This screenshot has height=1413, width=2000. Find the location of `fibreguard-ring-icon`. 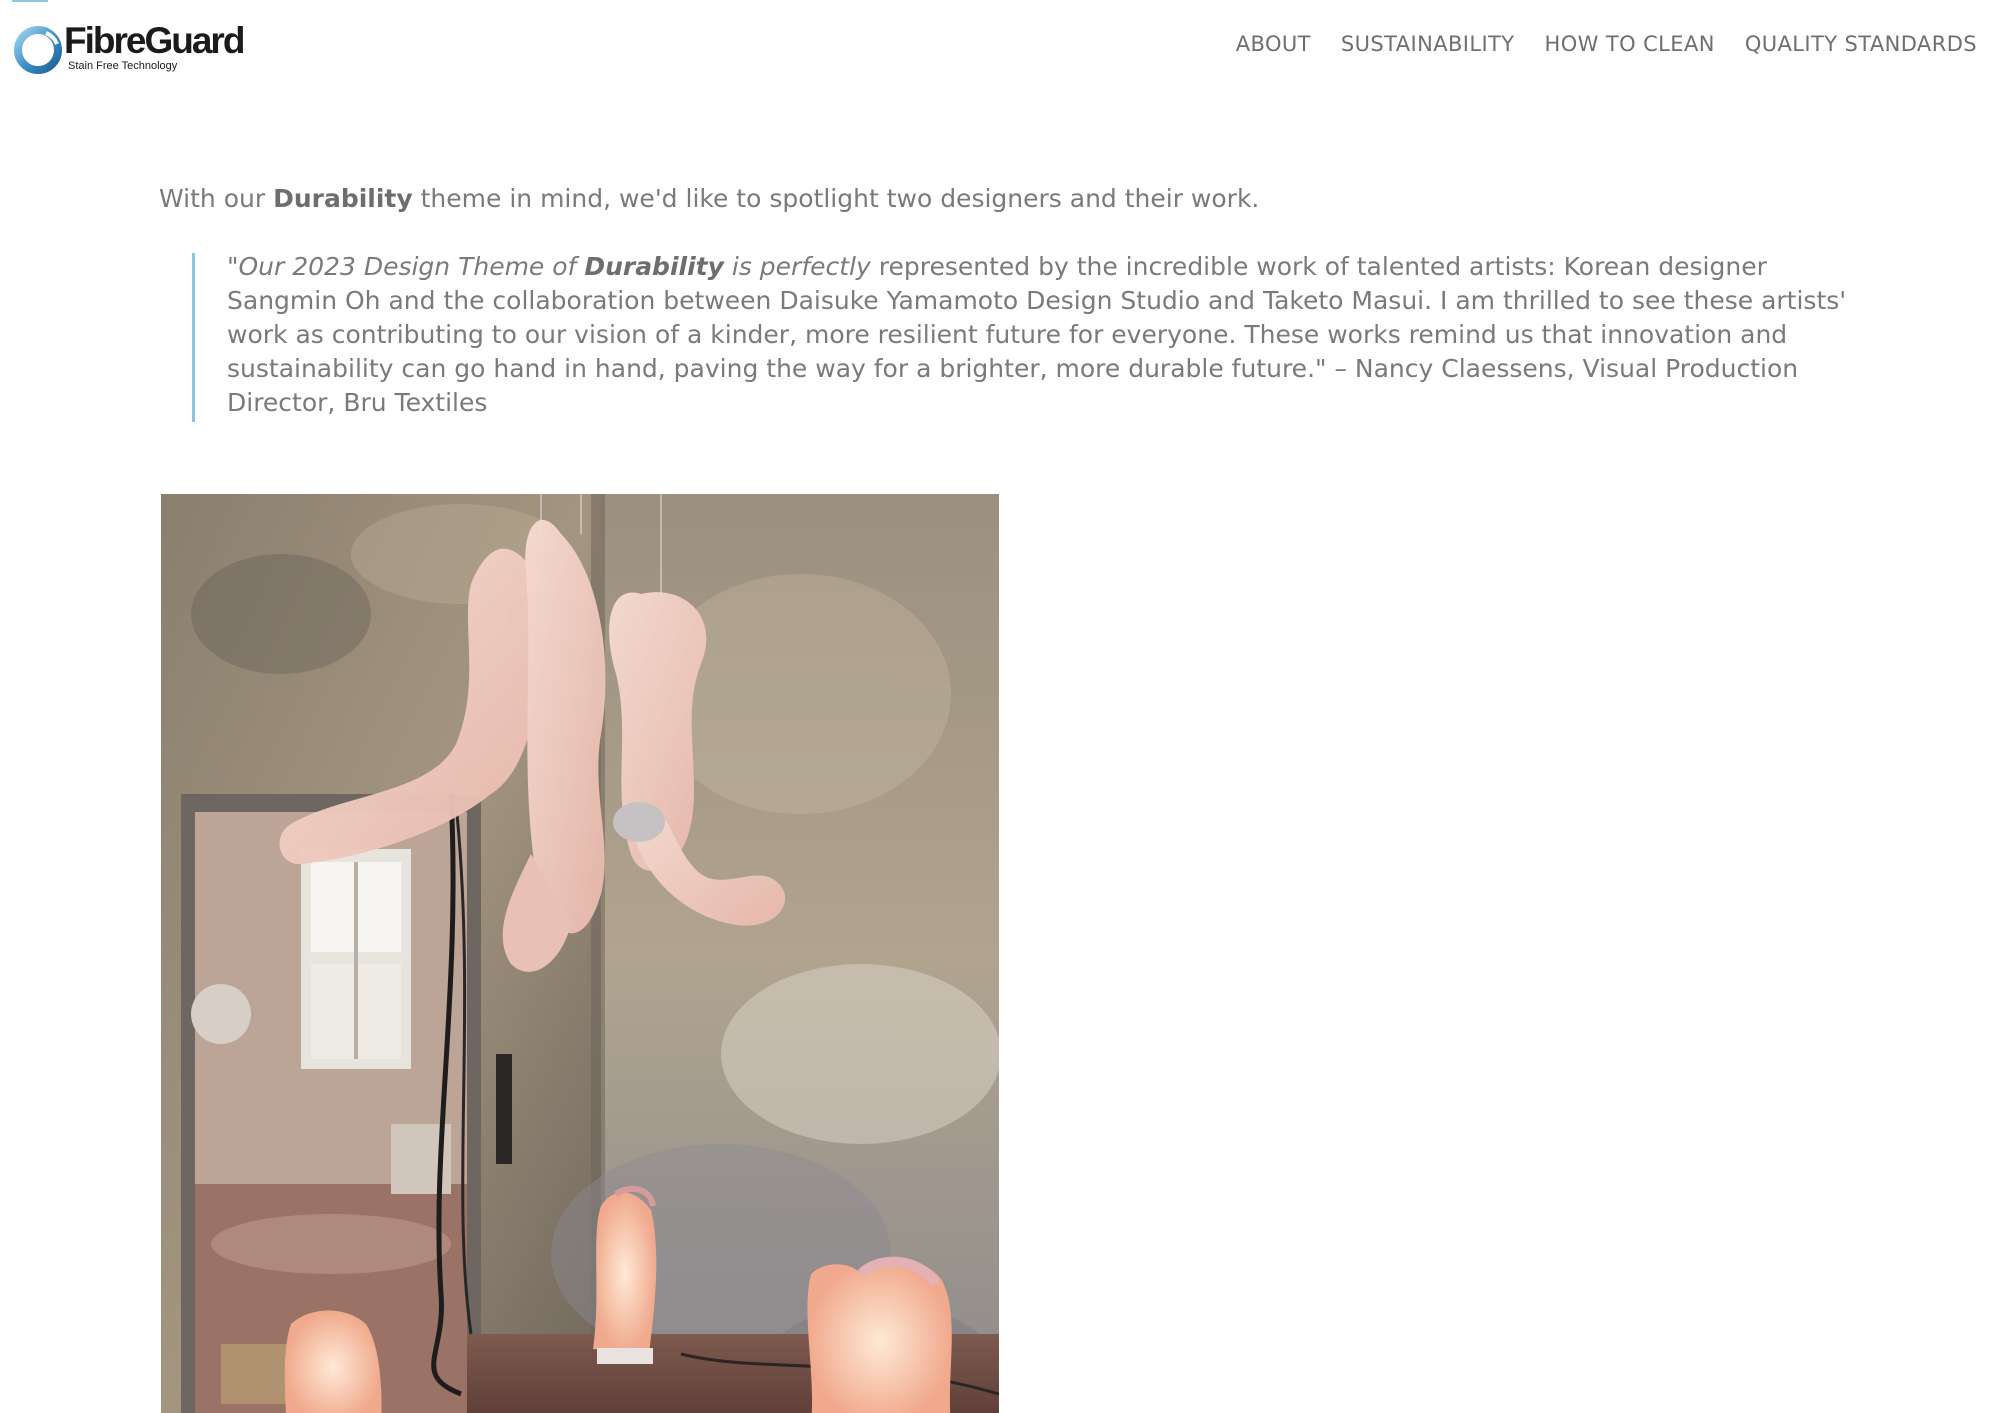

fibreguard-ring-icon is located at coordinates (38, 50).